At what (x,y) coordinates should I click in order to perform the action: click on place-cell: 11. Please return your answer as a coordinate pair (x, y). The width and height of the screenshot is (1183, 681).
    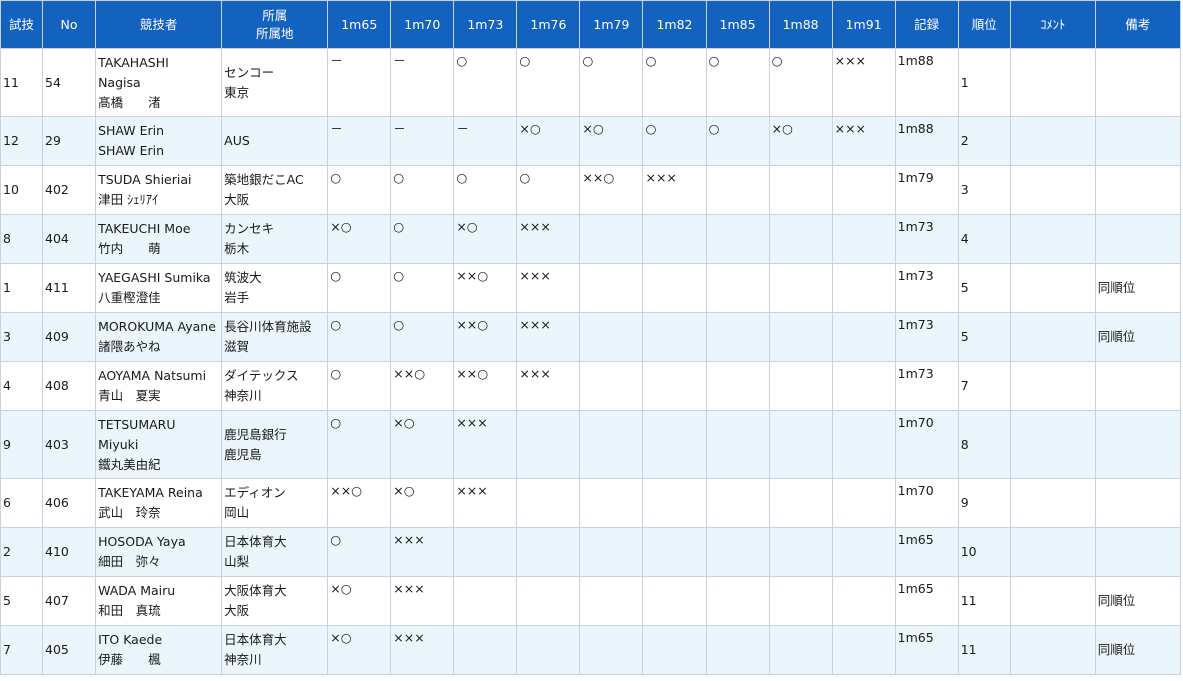
    Looking at the image, I should click on (984, 601).